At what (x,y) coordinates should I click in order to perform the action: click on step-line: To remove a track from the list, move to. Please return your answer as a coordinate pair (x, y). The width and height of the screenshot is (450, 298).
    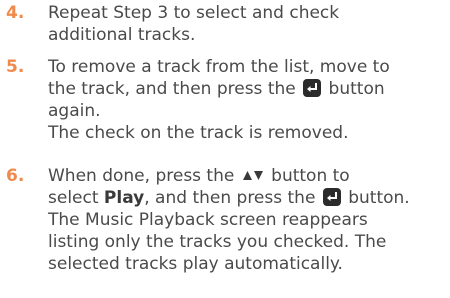
    Looking at the image, I should click on (219, 67).